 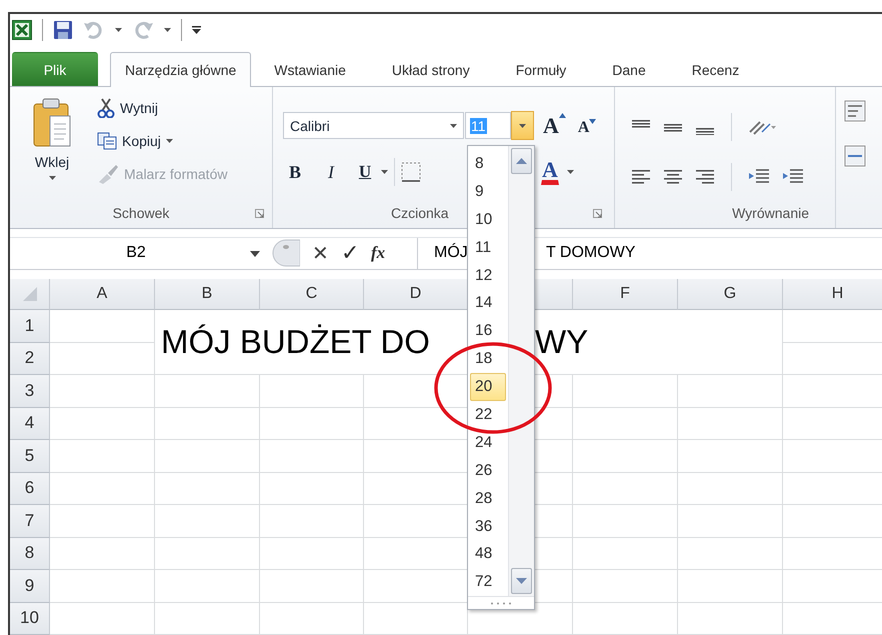 What do you see at coordinates (488, 526) in the screenshot?
I see `font-size-option: 36` at bounding box center [488, 526].